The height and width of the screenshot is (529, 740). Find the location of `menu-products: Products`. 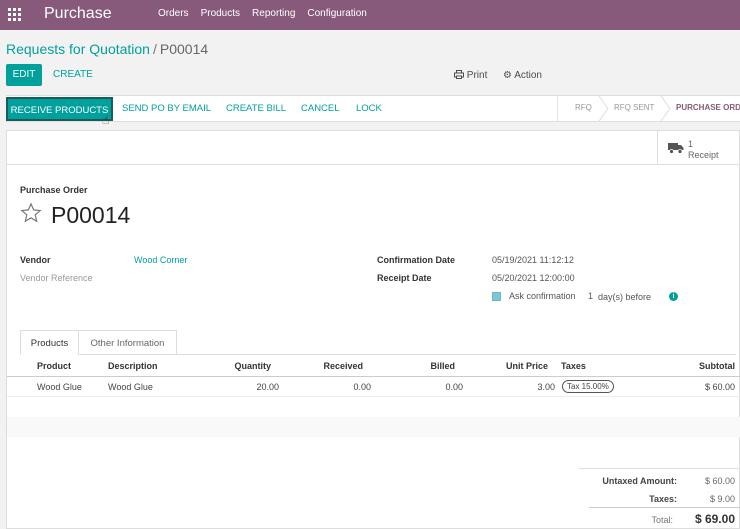

menu-products: Products is located at coordinates (220, 13).